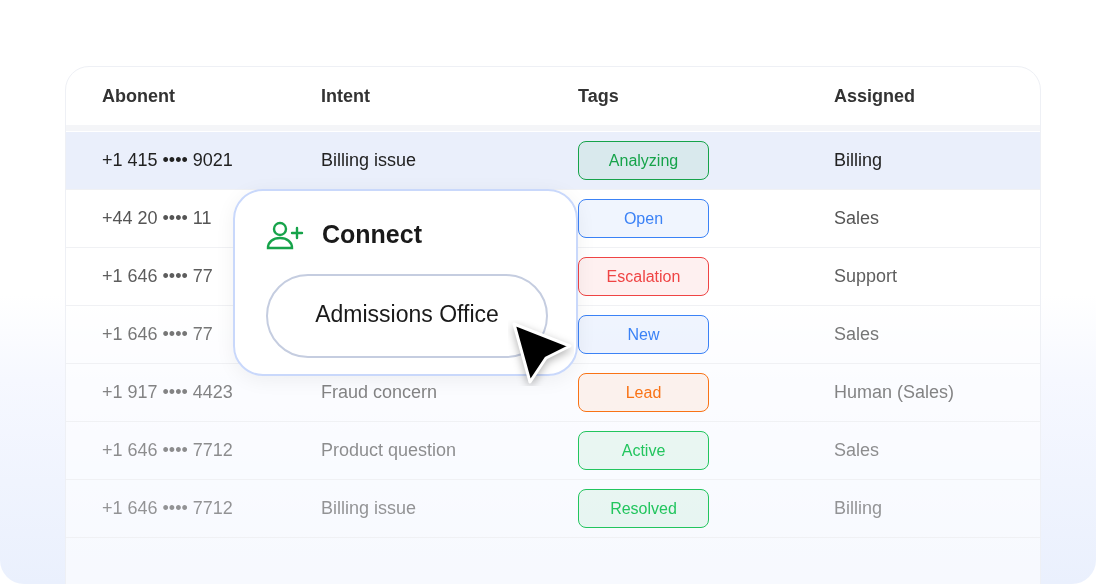 This screenshot has width=1096, height=584. What do you see at coordinates (379, 392) in the screenshot?
I see `intent-cell: Fraud concern` at bounding box center [379, 392].